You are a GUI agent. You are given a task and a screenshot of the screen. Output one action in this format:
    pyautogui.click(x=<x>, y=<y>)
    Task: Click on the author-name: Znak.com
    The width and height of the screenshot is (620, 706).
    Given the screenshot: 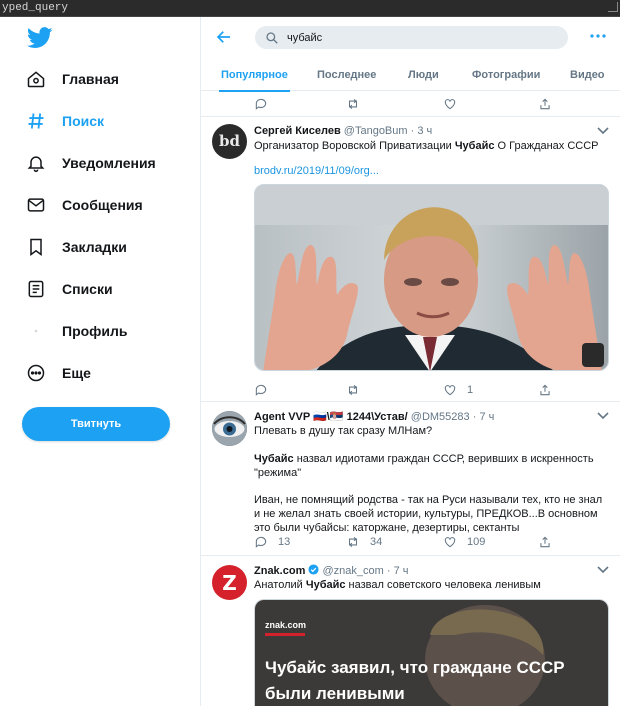 What is the action you would take?
    pyautogui.click(x=279, y=571)
    